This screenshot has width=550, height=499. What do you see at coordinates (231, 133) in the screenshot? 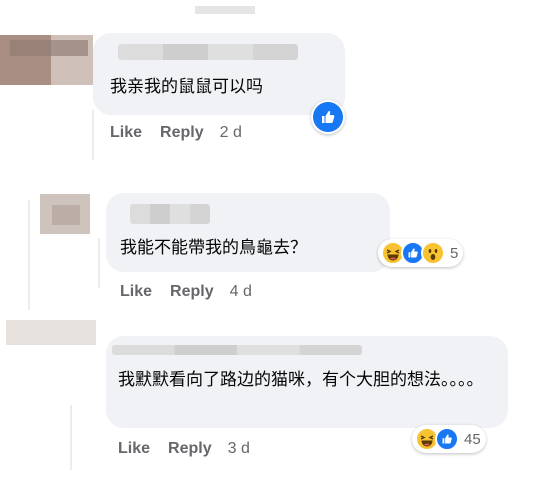
I see `comment-timestamp: 2 d` at bounding box center [231, 133].